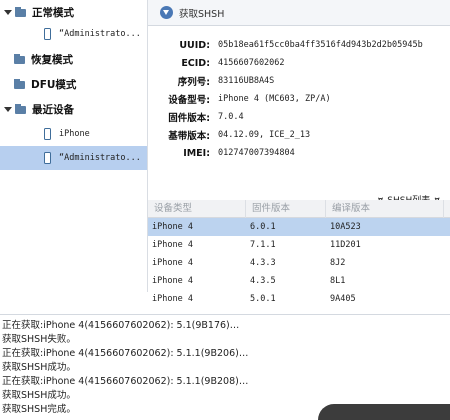 The height and width of the screenshot is (420, 450). I want to click on column-header-device-type: 设备类型, so click(197, 209).